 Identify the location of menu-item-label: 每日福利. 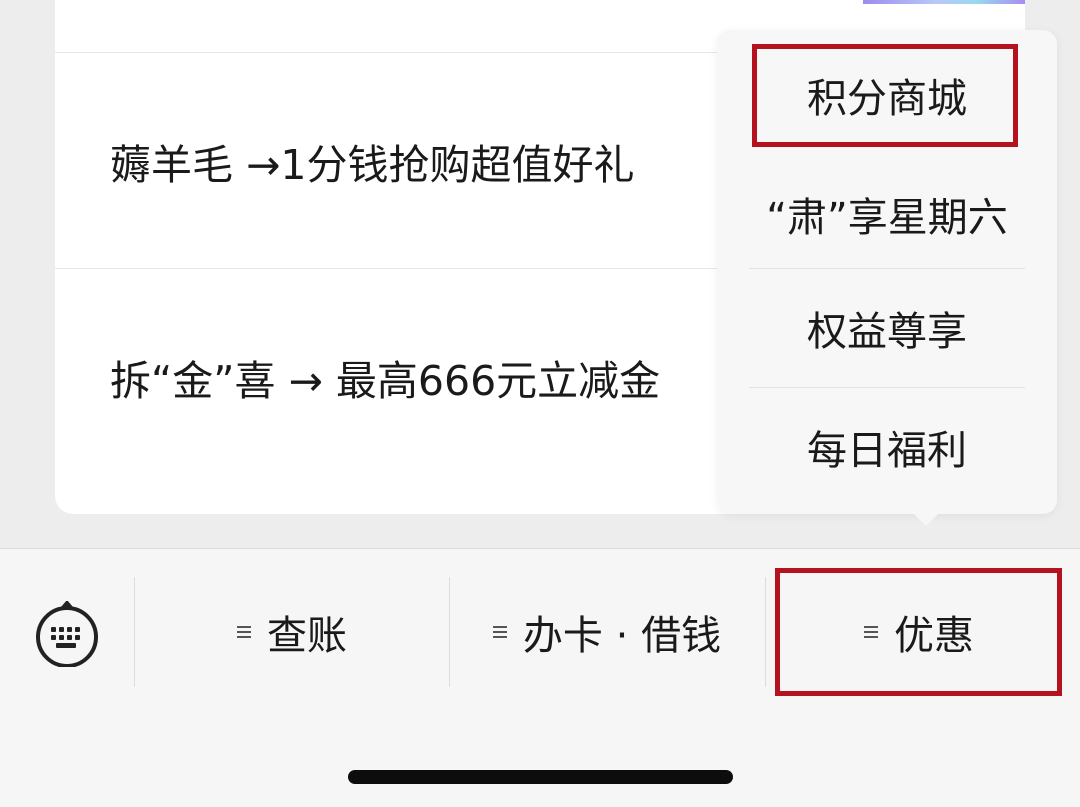
(887, 451).